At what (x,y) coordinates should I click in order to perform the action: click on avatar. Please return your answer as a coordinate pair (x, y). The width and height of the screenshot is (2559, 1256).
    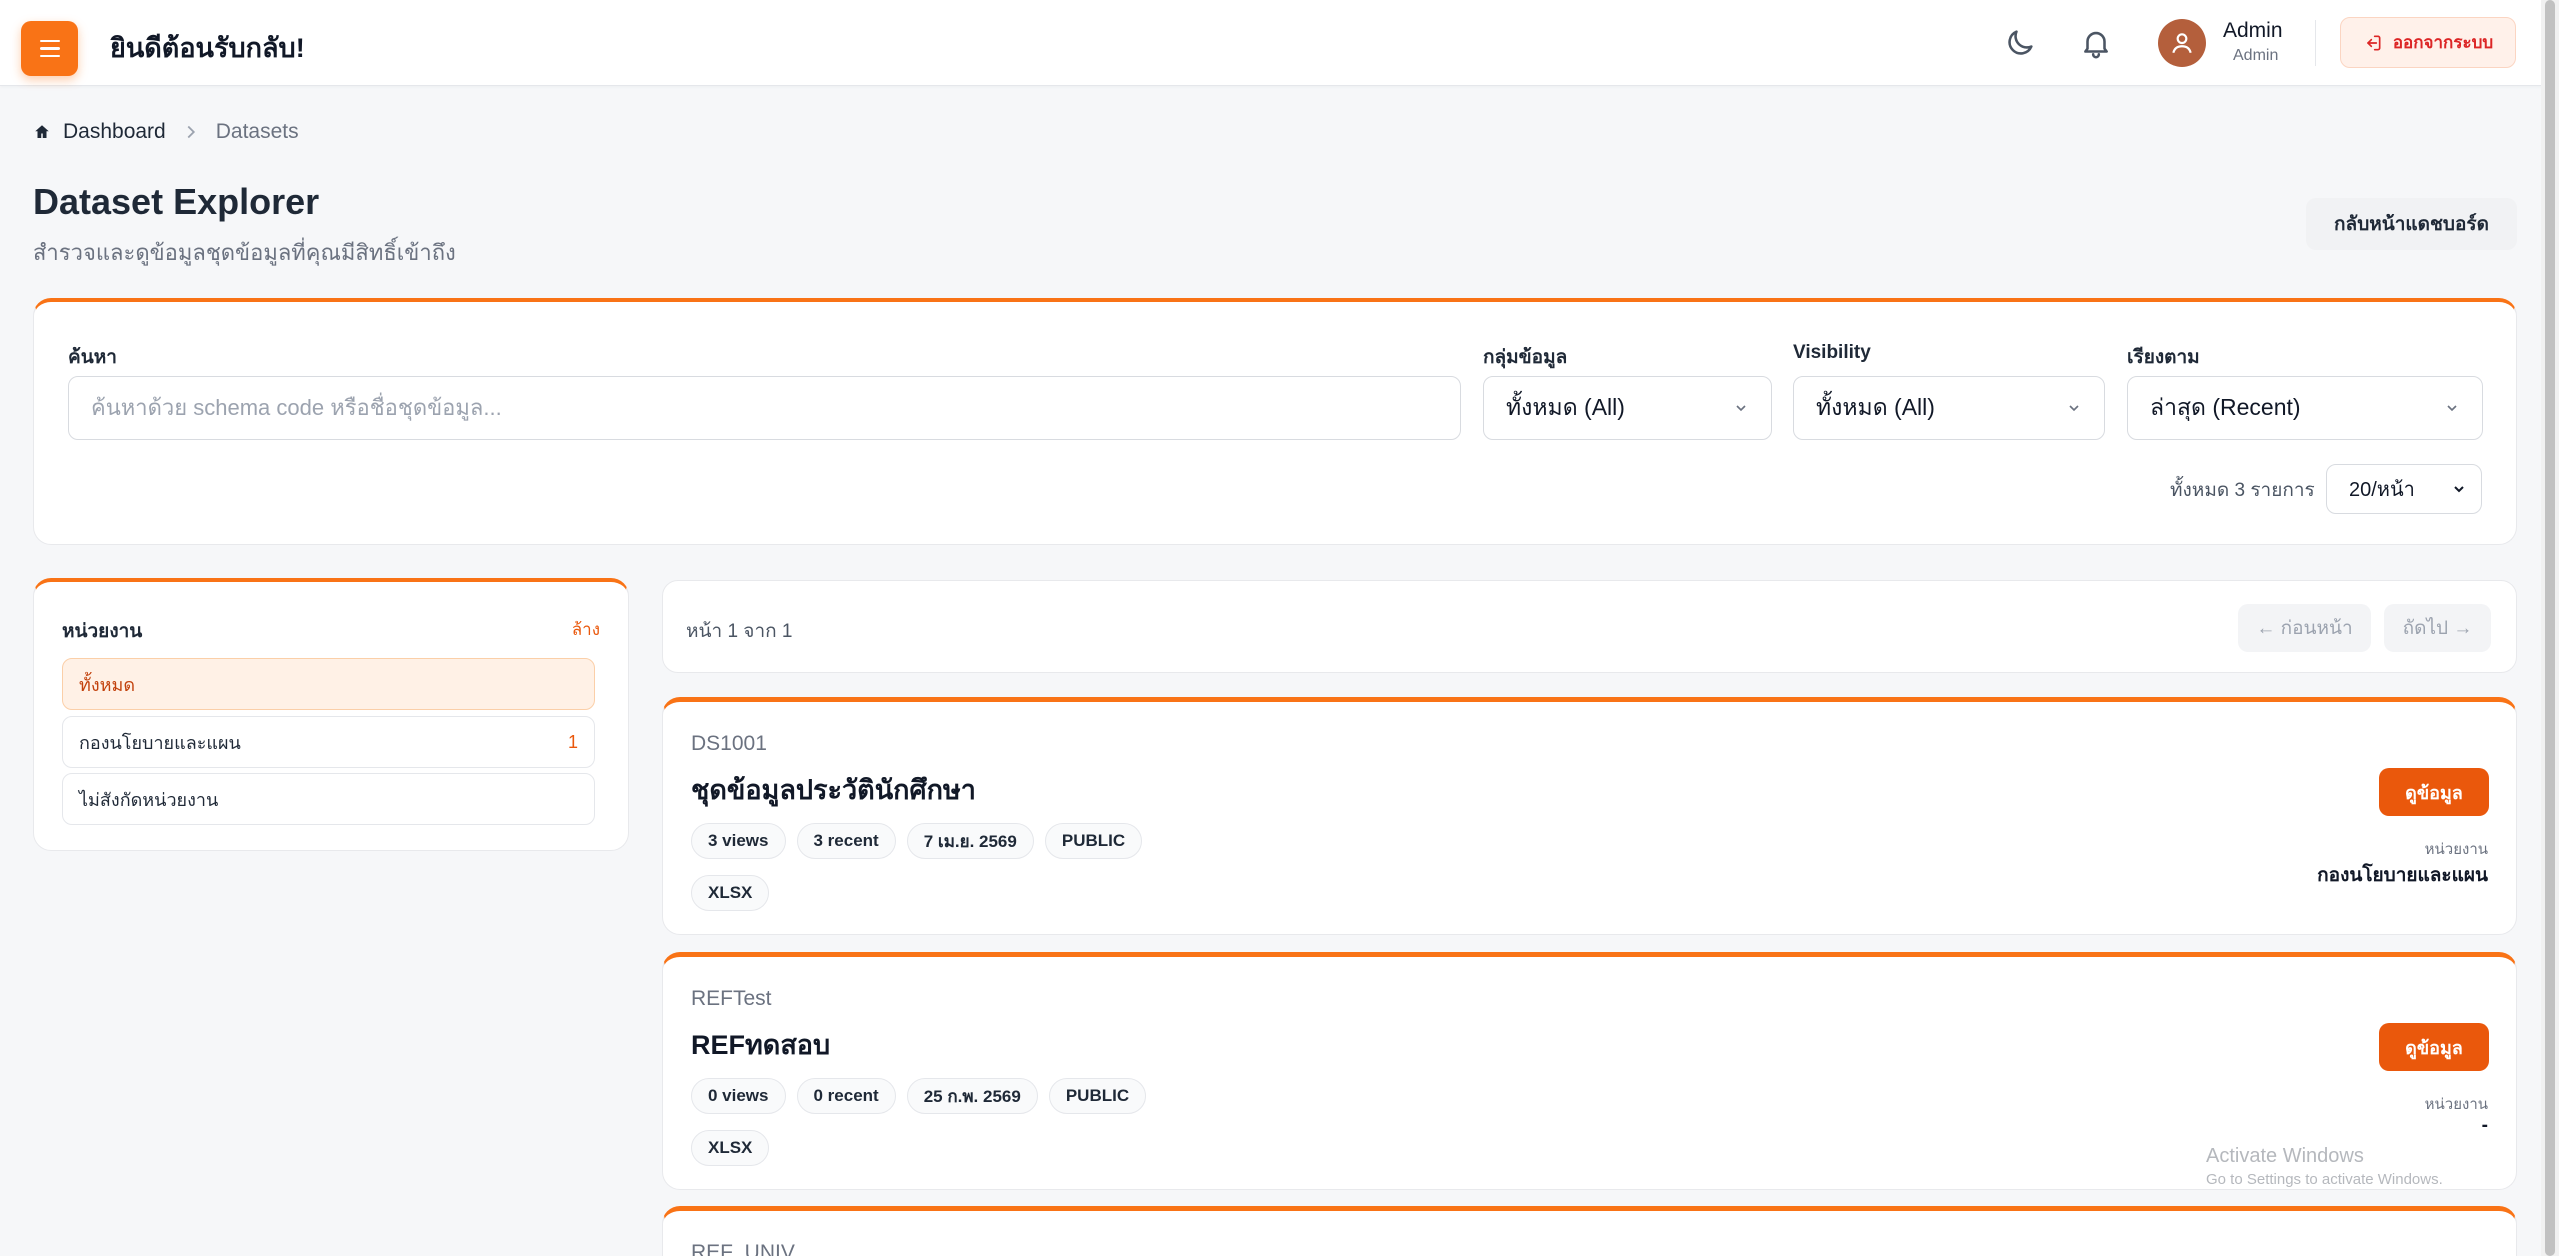
    Looking at the image, I should click on (2182, 43).